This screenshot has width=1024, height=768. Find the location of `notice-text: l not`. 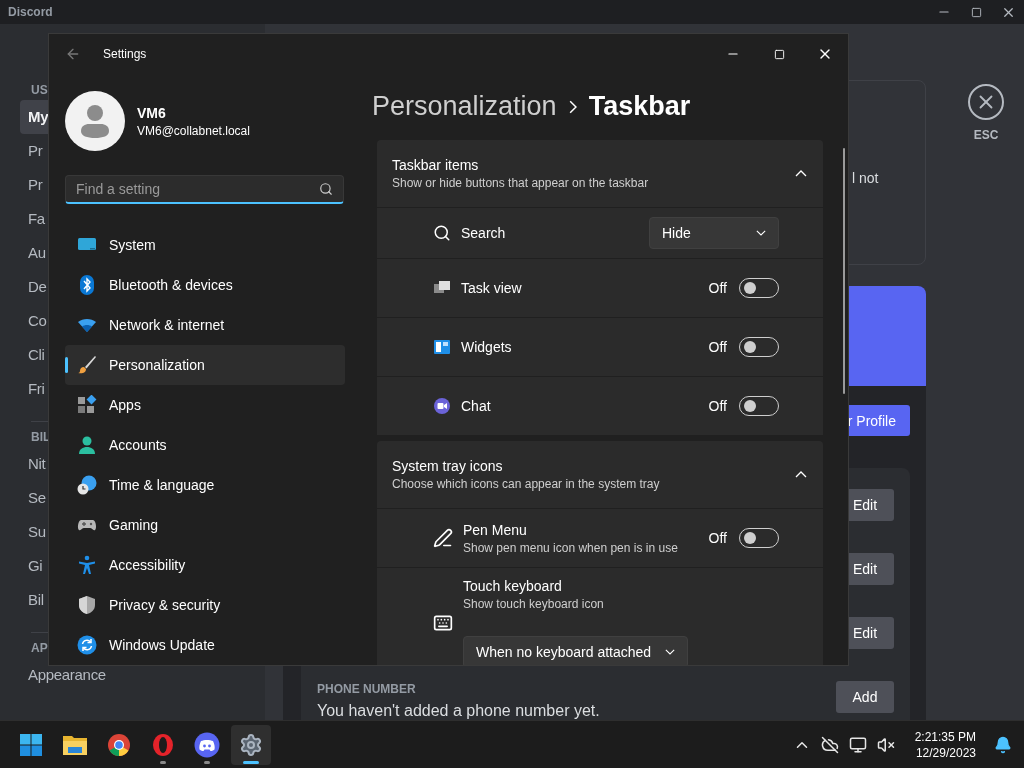

notice-text: l not is located at coordinates (865, 178).